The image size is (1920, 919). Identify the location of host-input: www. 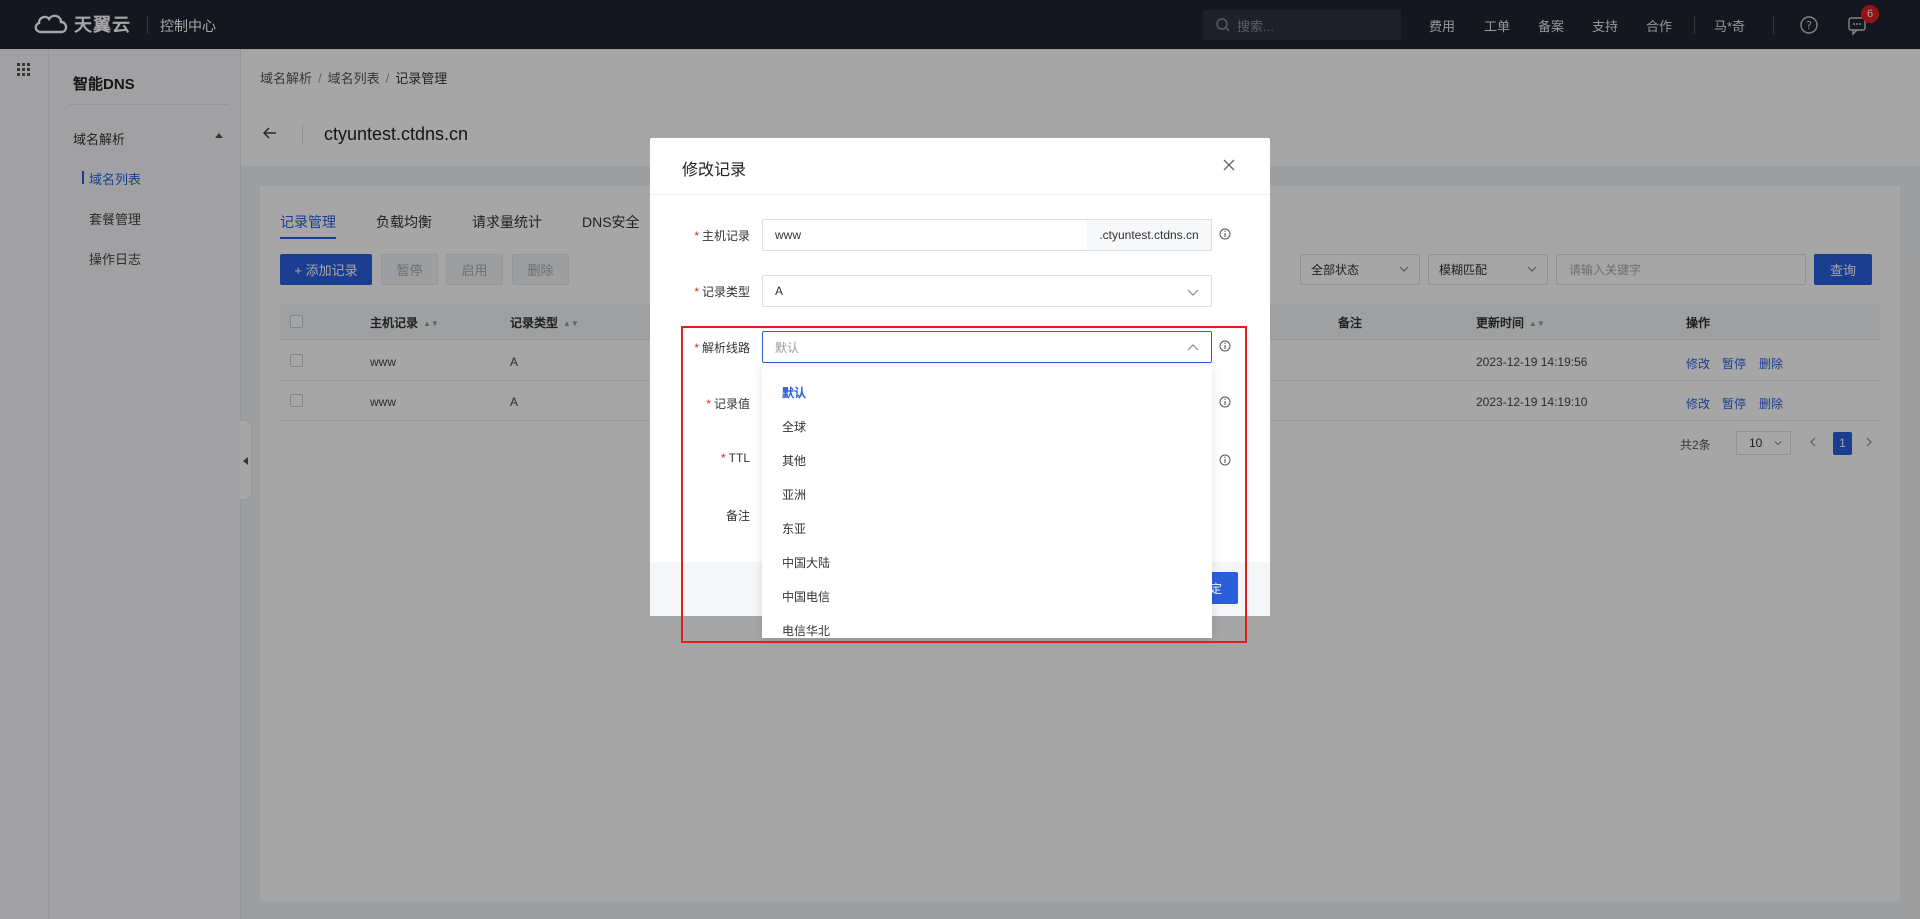
(925, 235).